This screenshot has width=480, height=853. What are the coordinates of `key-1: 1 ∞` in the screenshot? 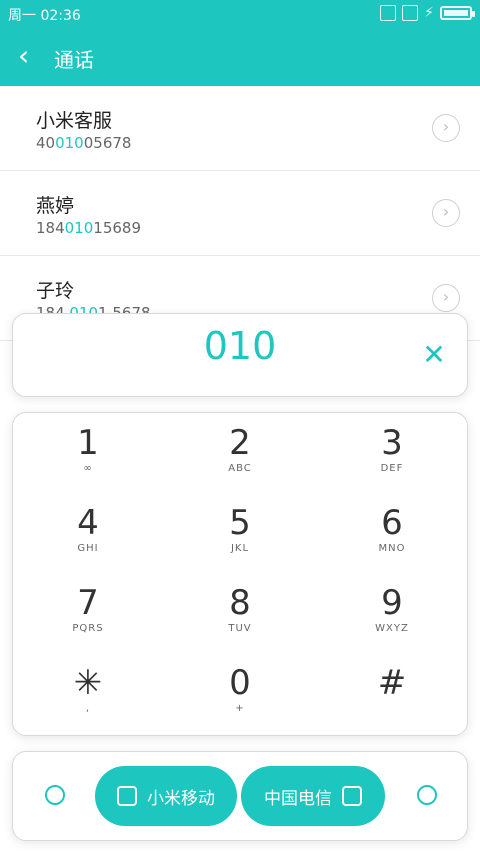 It's located at (88, 454).